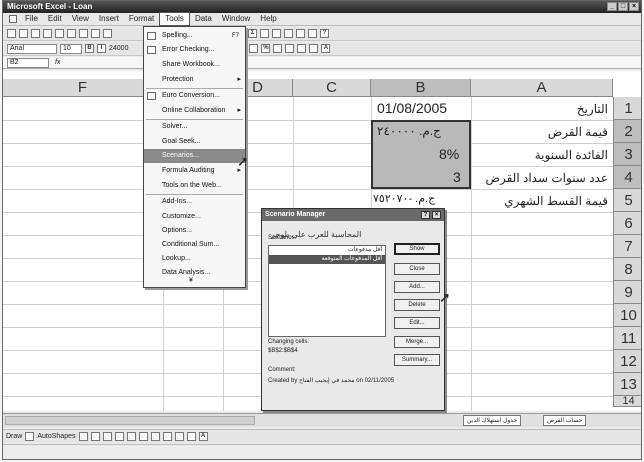 This screenshot has width=644, height=462. What do you see at coordinates (542, 88) in the screenshot?
I see `column-header-a: A` at bounding box center [542, 88].